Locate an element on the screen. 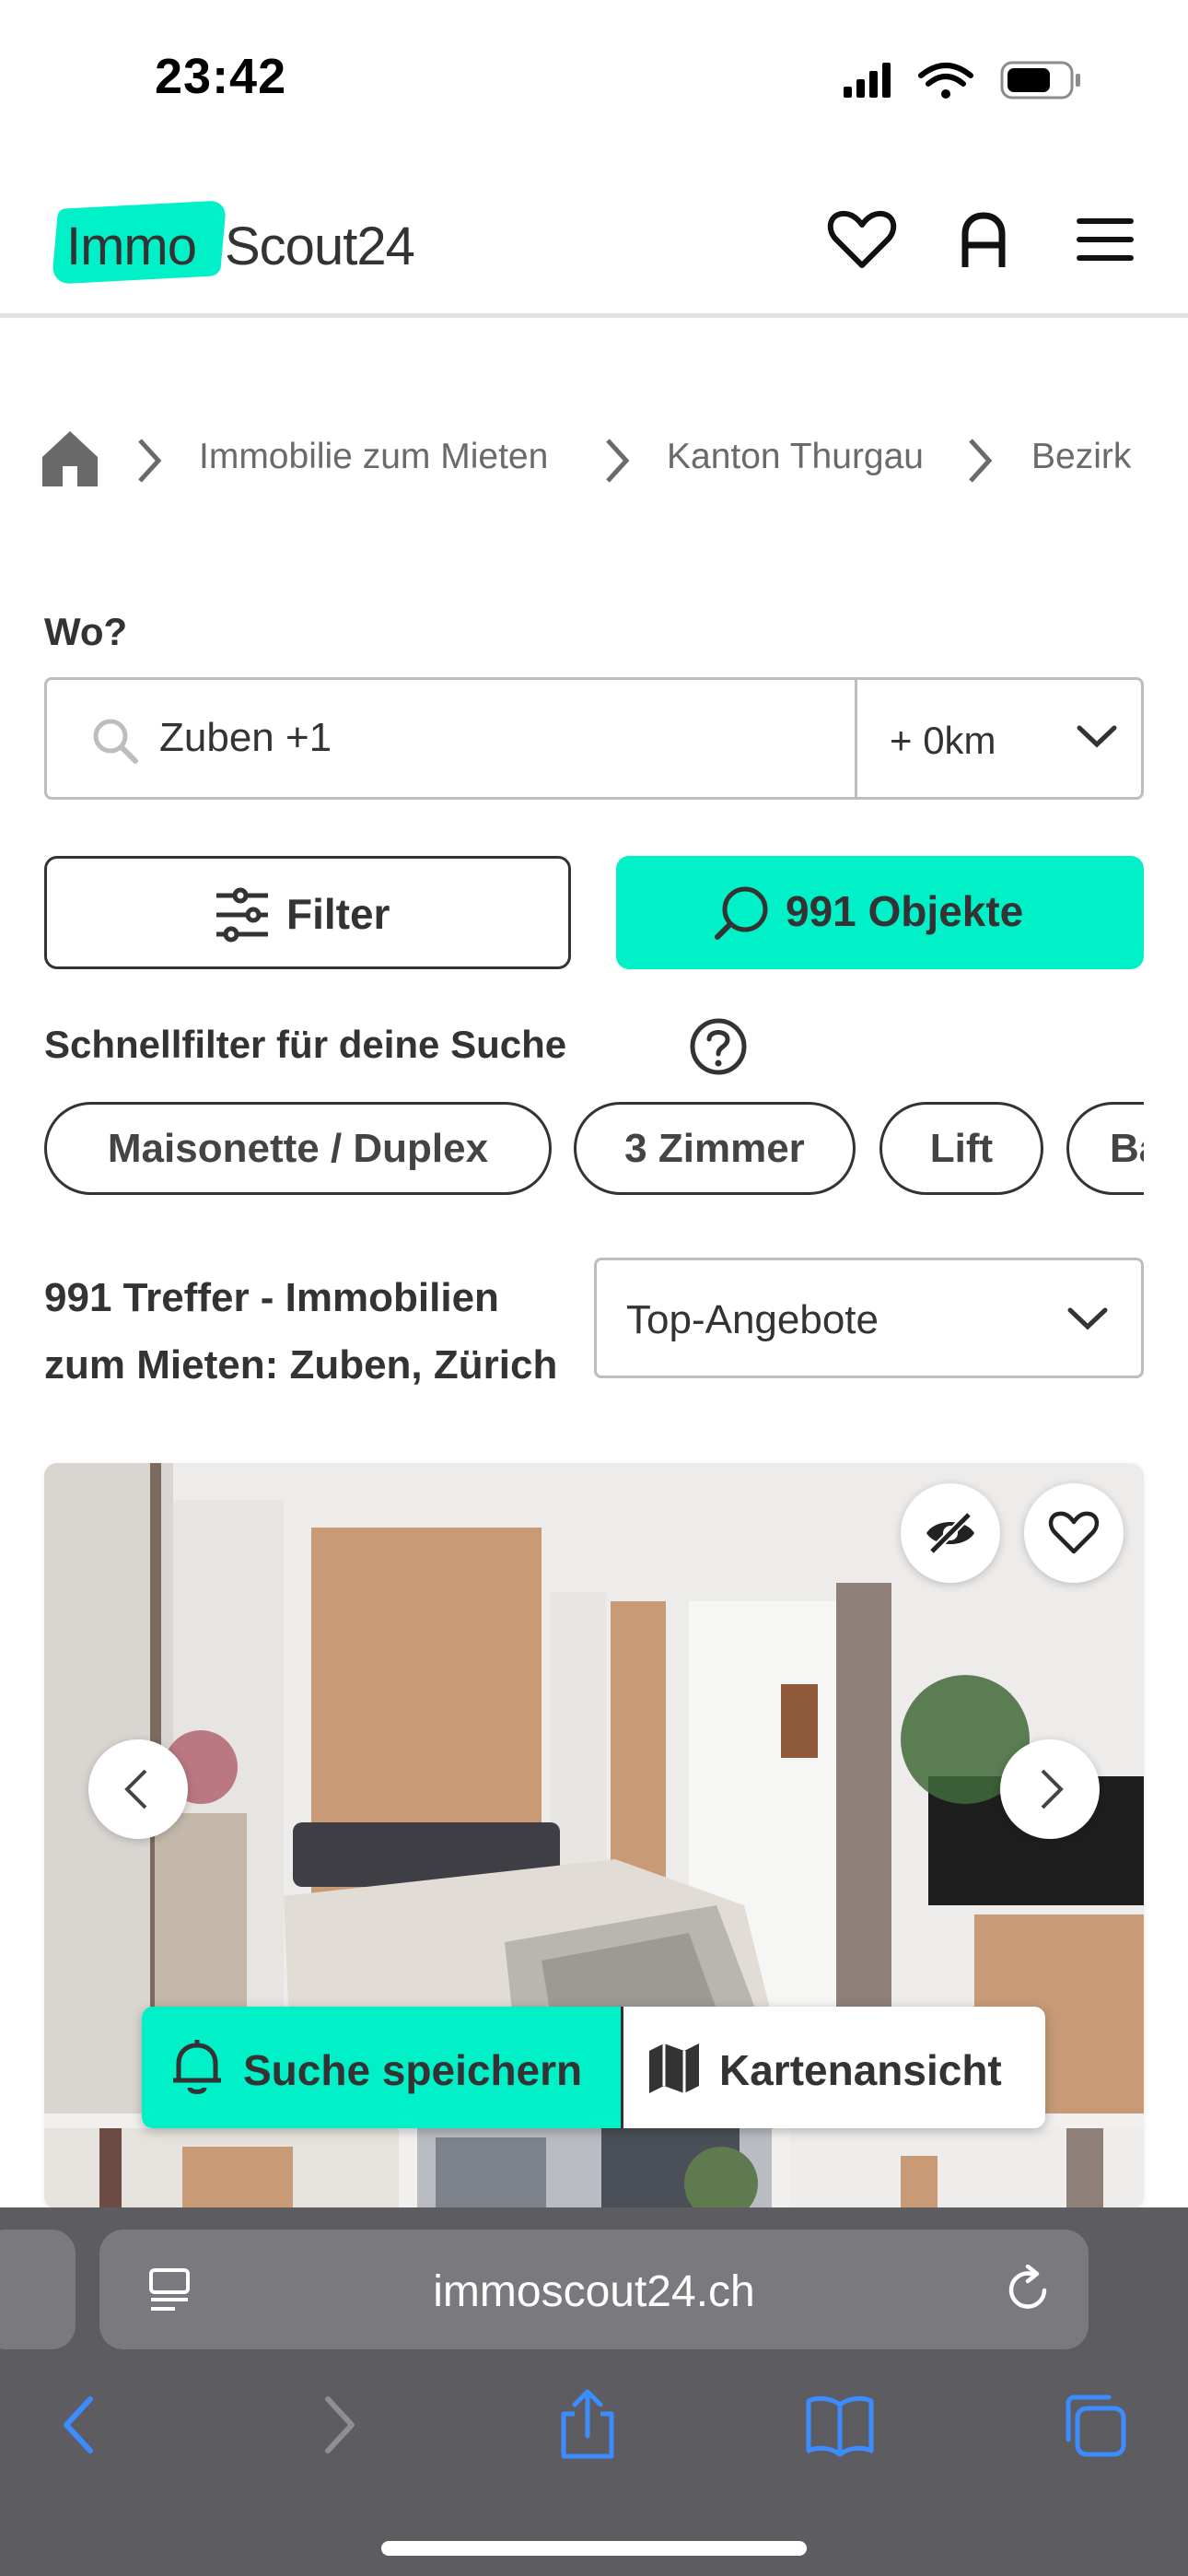 This screenshot has width=1188, height=2576. location-input: Zuben +1 is located at coordinates (452, 738).